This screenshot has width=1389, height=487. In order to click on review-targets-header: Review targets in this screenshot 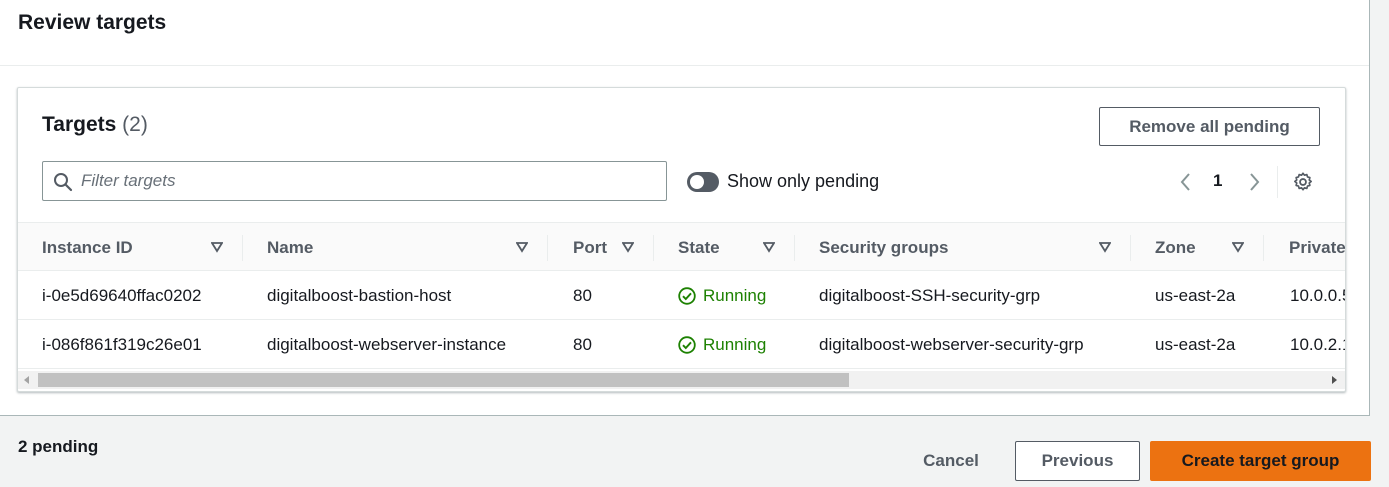, I will do `click(684, 33)`.